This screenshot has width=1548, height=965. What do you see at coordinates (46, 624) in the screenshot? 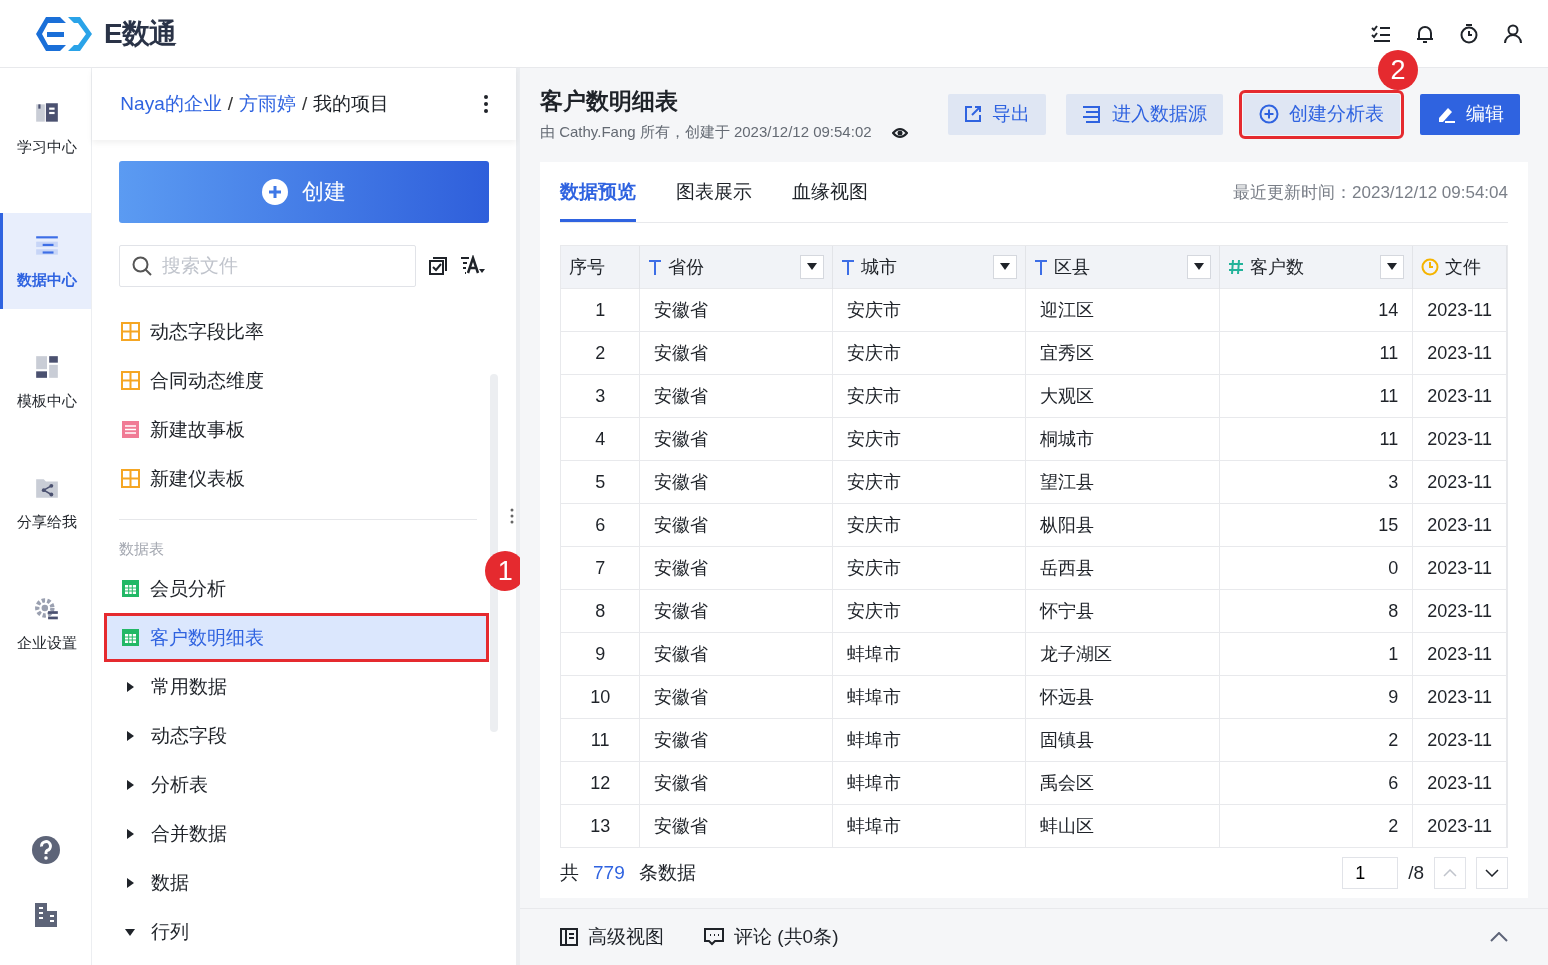
I see `nav-item: 企业设置` at bounding box center [46, 624].